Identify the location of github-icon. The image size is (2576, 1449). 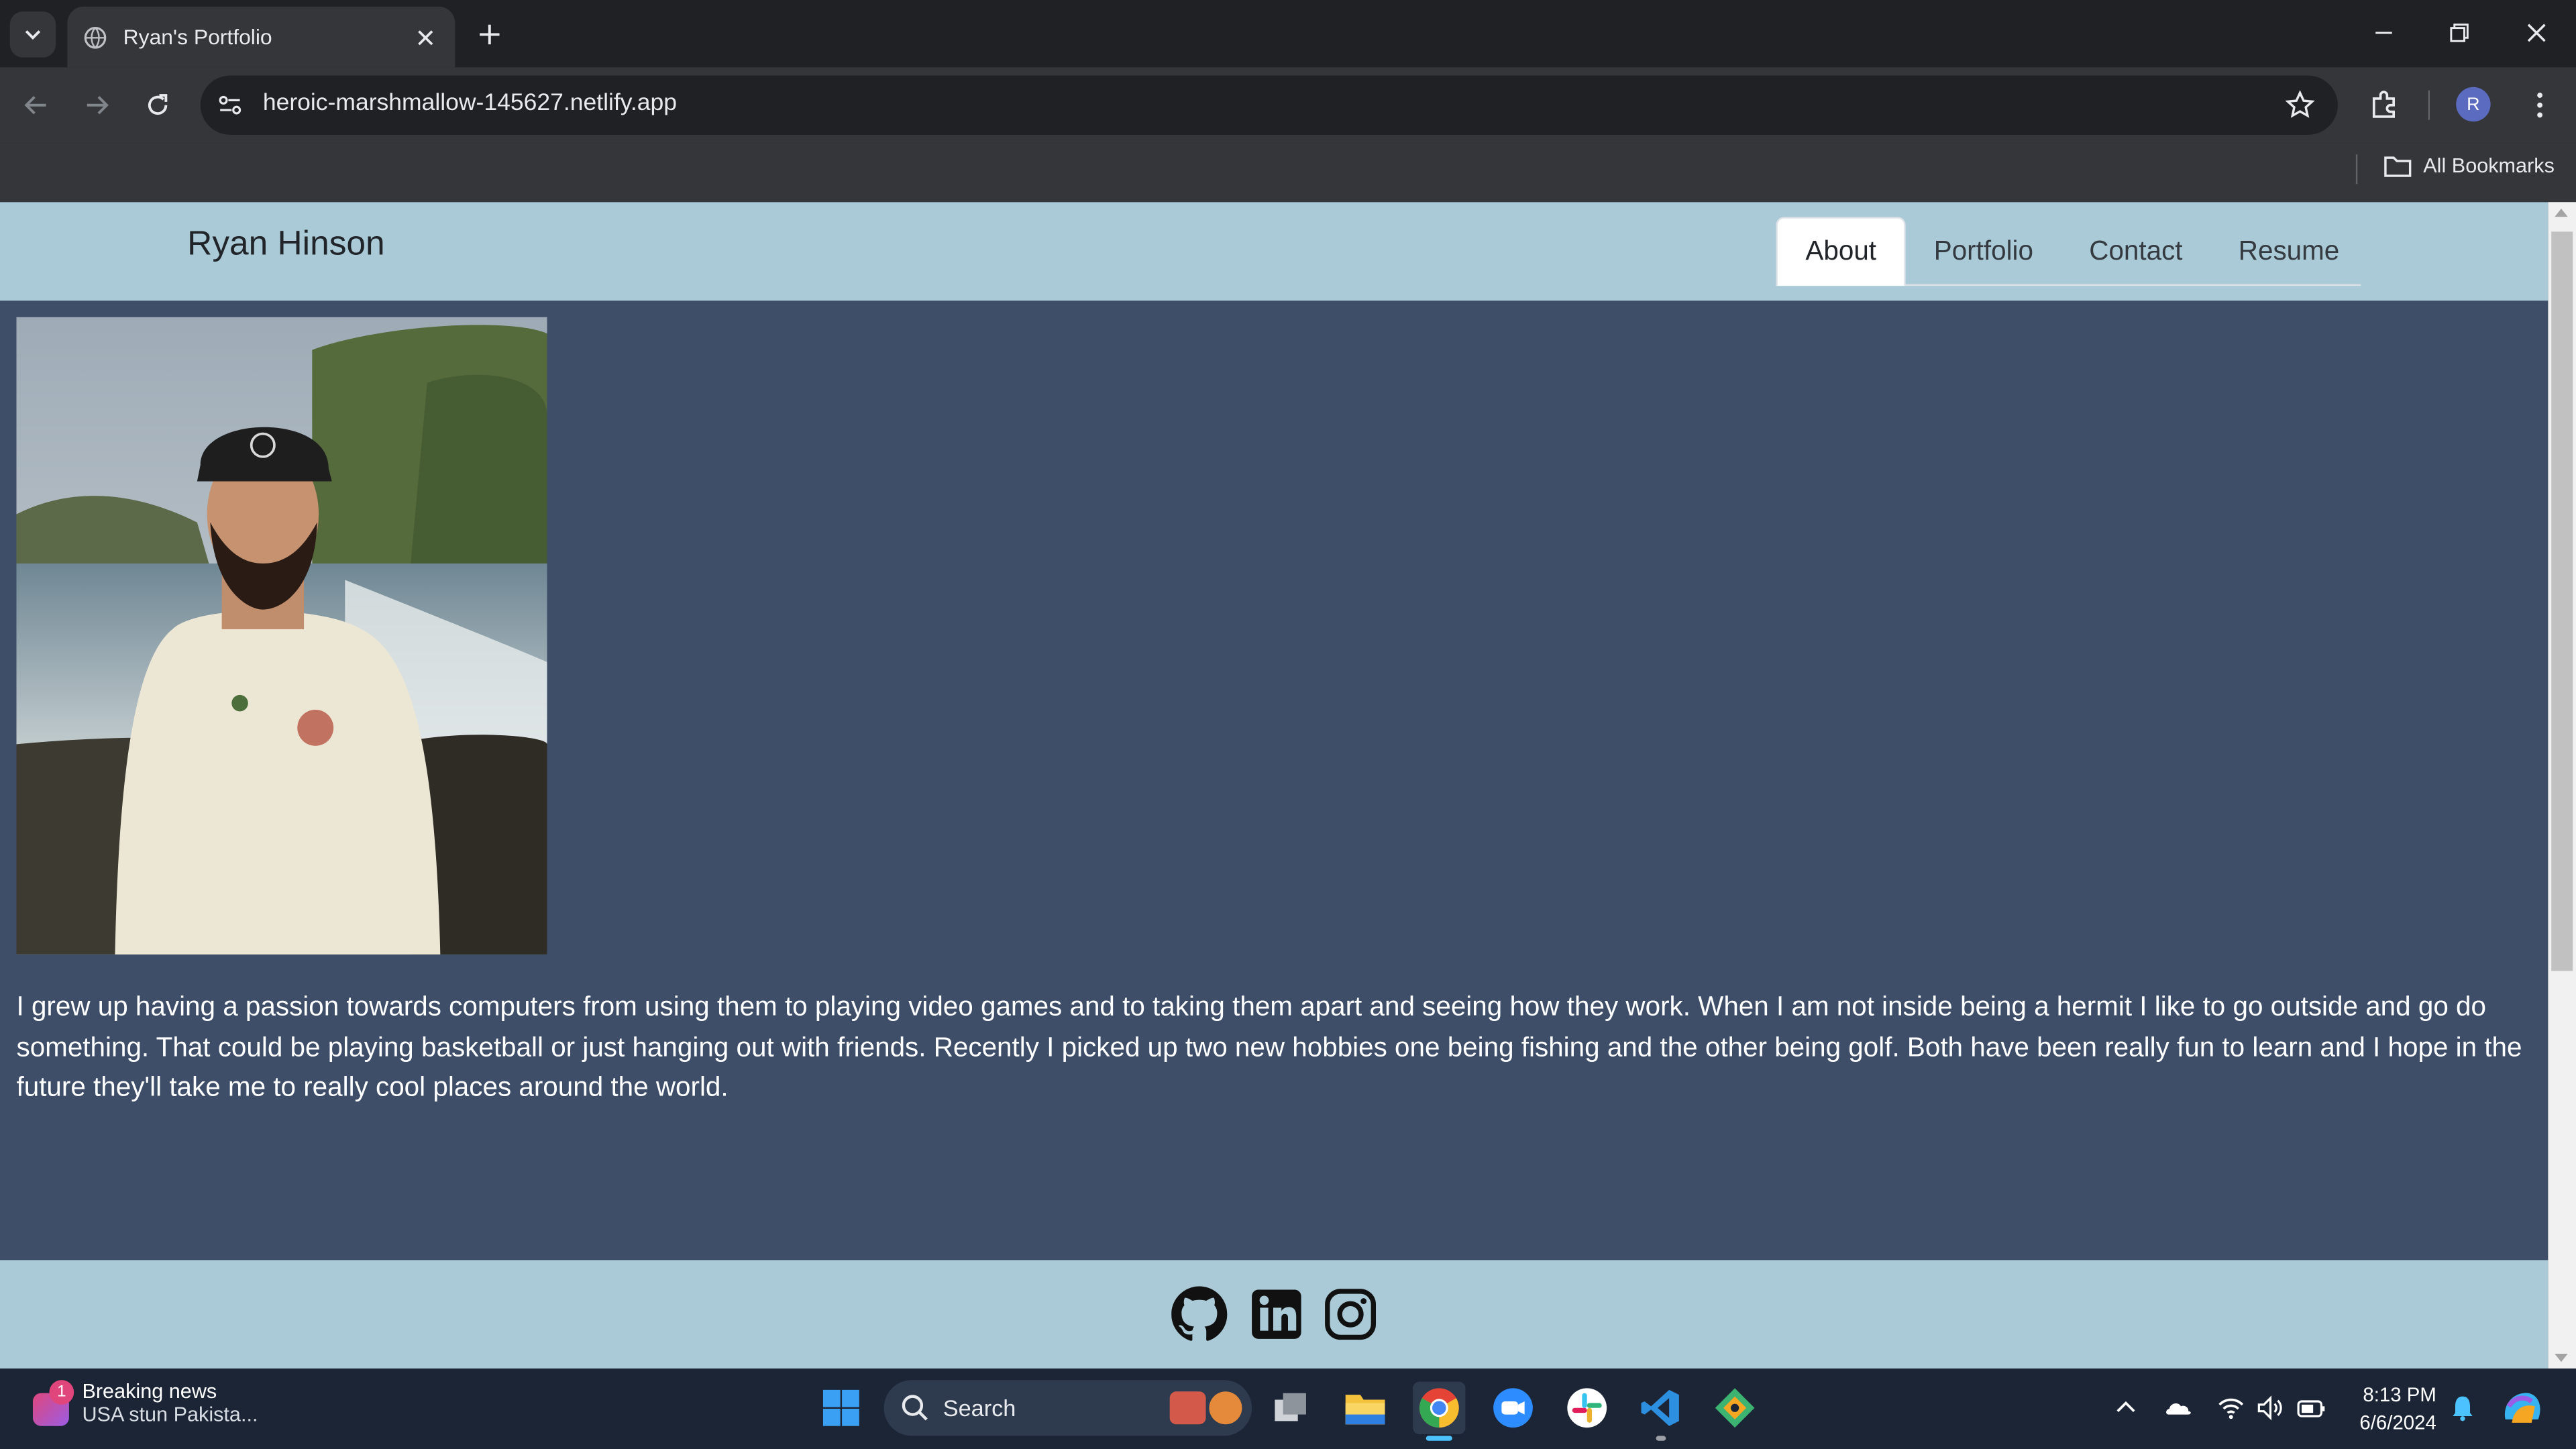
(1199, 1314).